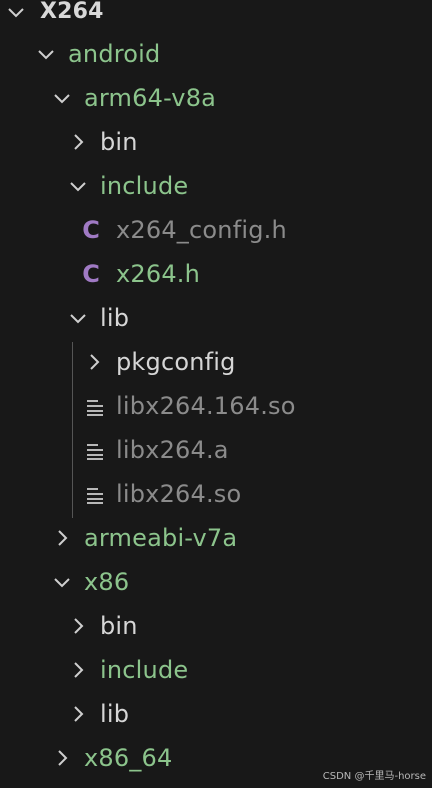  What do you see at coordinates (216, 142) in the screenshot?
I see `tree-item-bin: bin` at bounding box center [216, 142].